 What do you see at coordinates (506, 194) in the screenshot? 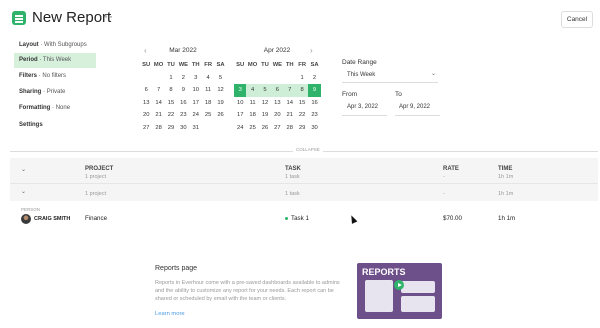
I see `group-time: 1h 1m` at bounding box center [506, 194].